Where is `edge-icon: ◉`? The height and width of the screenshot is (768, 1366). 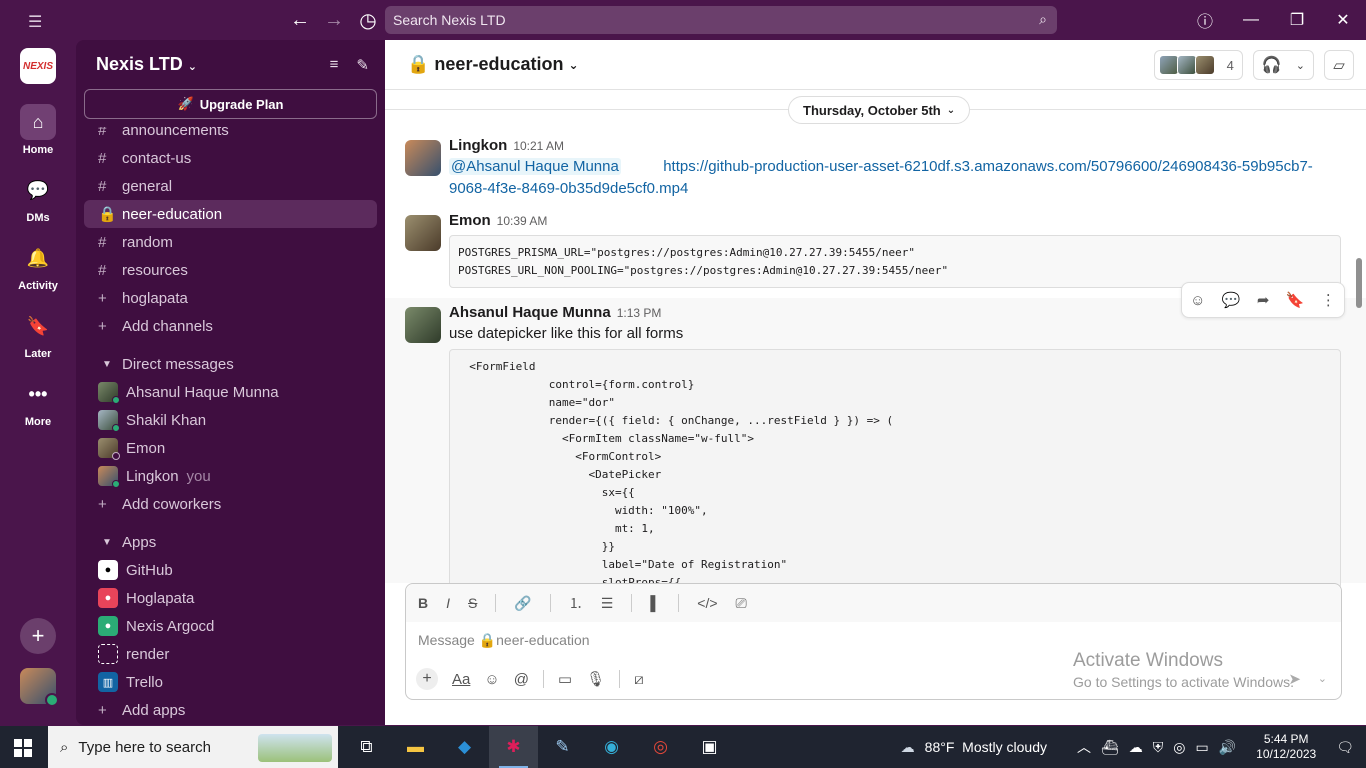 edge-icon: ◉ is located at coordinates (611, 747).